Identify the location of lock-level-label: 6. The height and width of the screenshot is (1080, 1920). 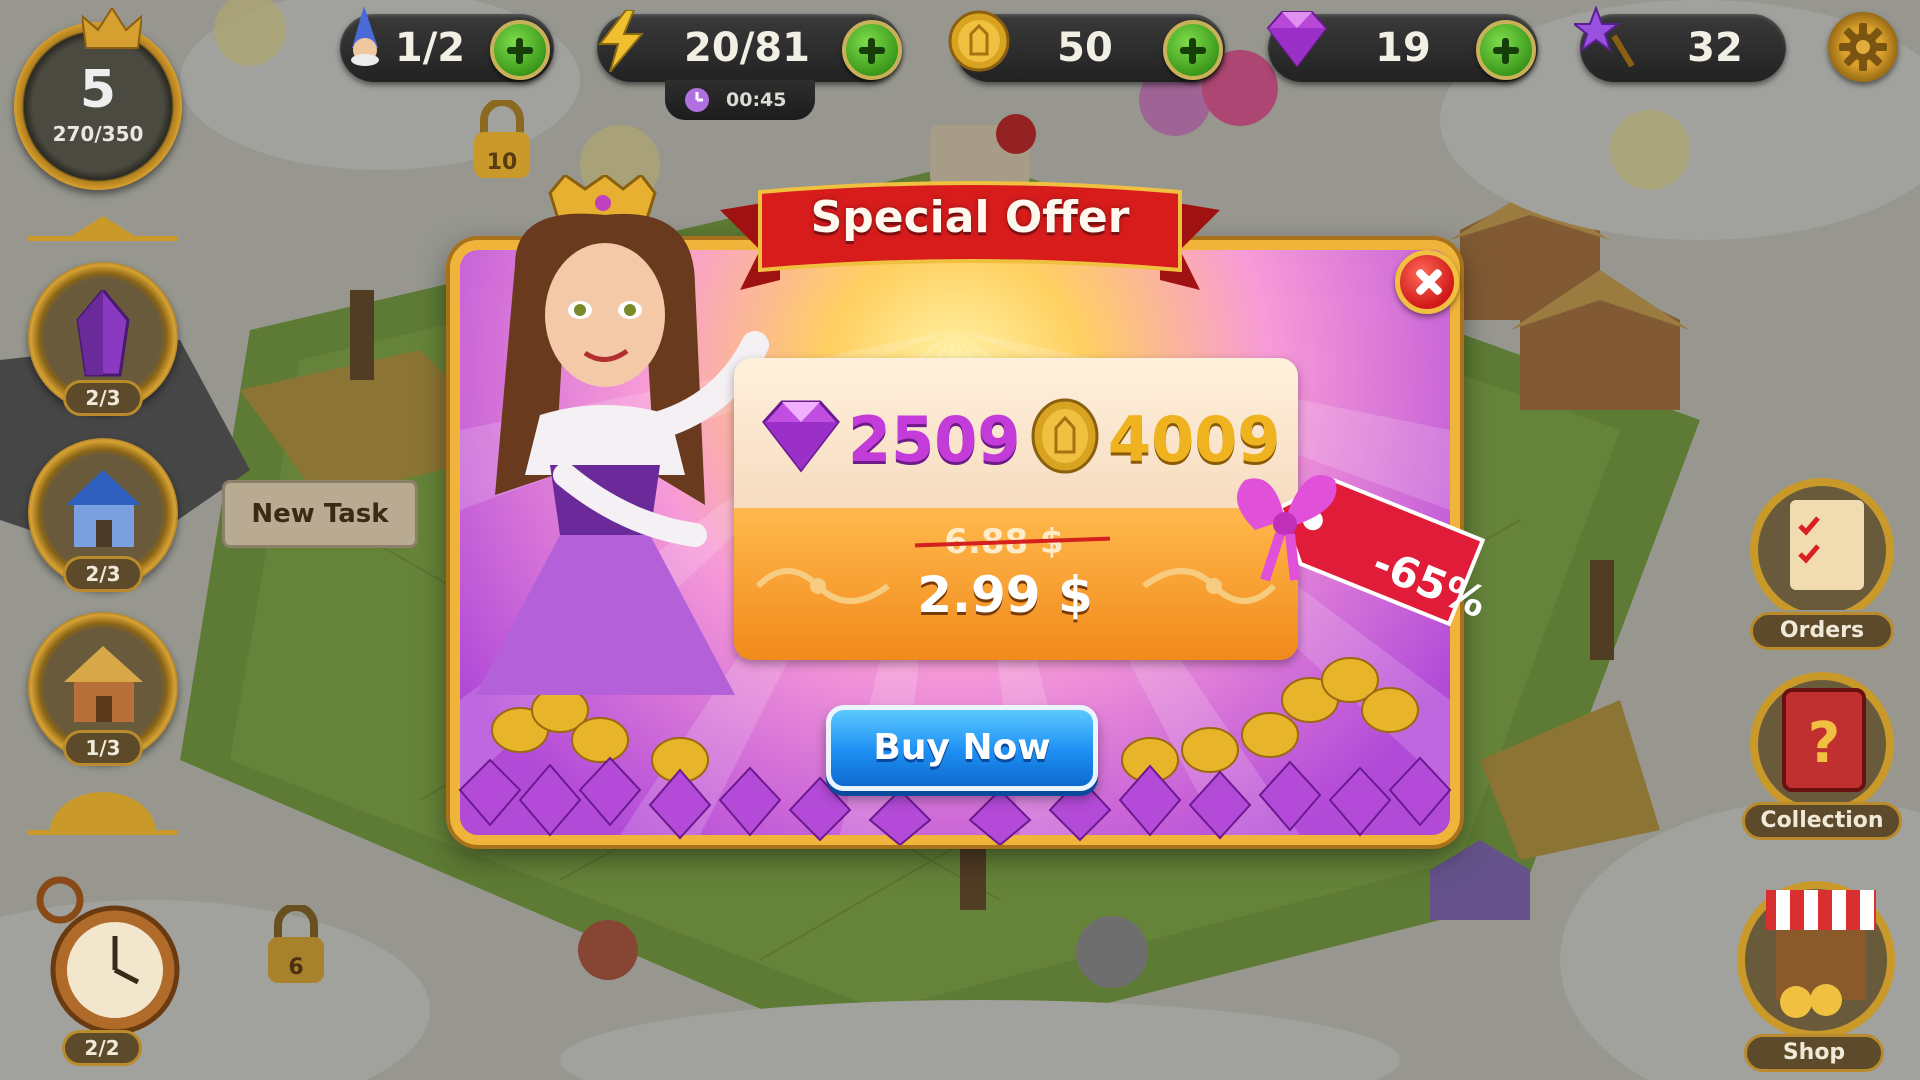
(296, 967).